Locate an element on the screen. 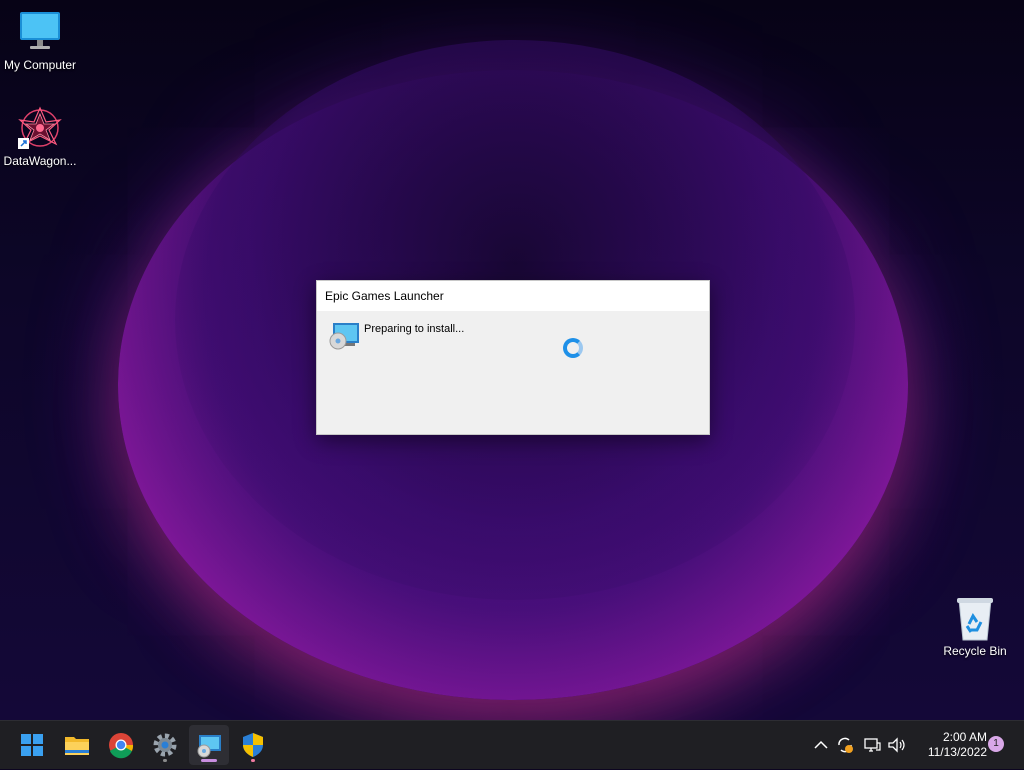 The height and width of the screenshot is (770, 1024). windows-start-icon is located at coordinates (32, 745).